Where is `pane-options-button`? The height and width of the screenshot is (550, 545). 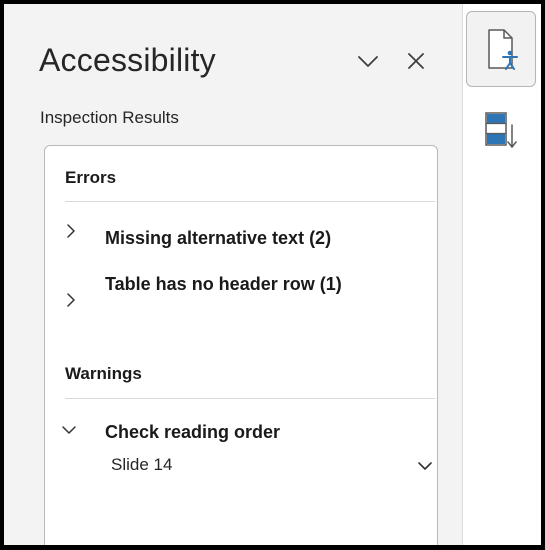 pane-options-button is located at coordinates (368, 62).